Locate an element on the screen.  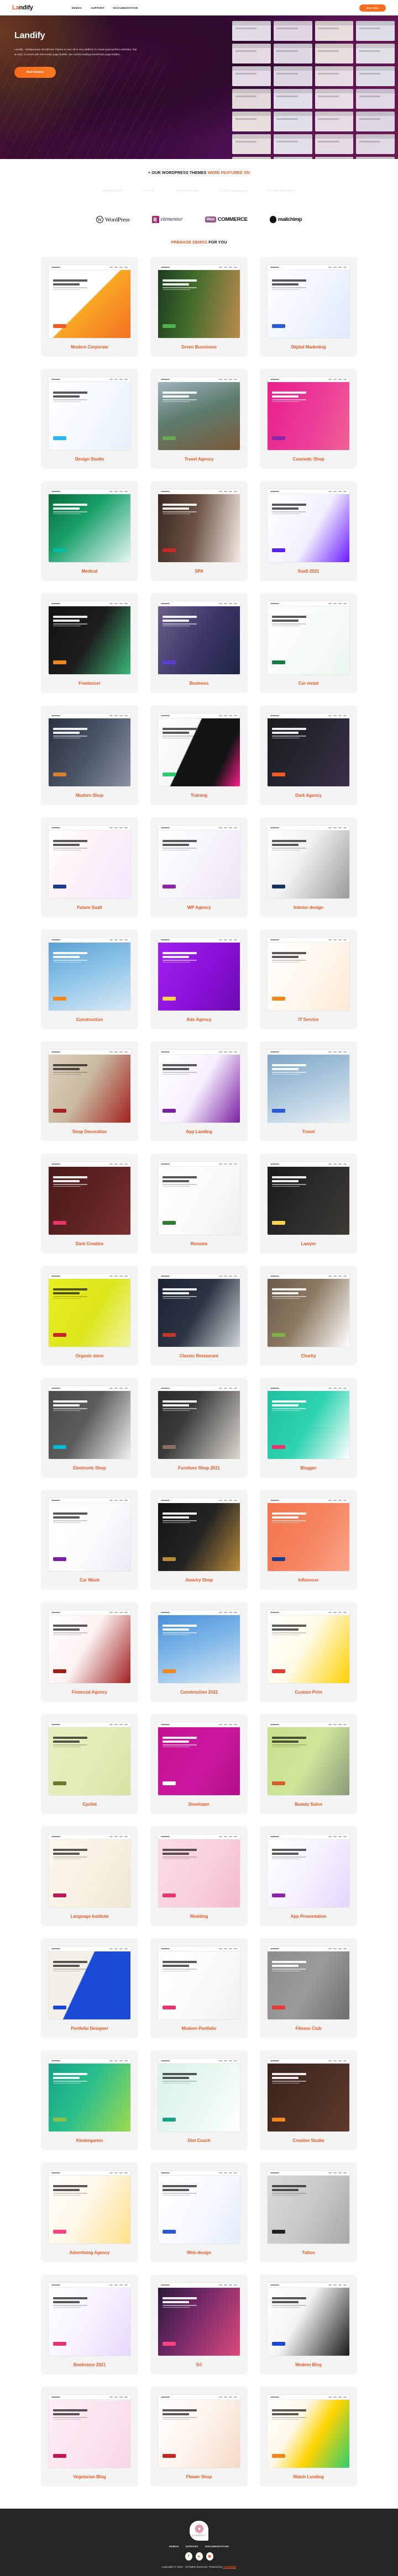
demo-card: Design Studio is located at coordinates (90, 419).